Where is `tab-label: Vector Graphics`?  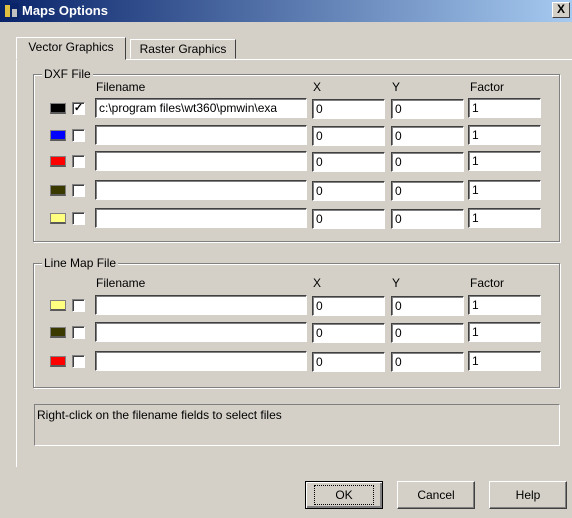 tab-label: Vector Graphics is located at coordinates (71, 47).